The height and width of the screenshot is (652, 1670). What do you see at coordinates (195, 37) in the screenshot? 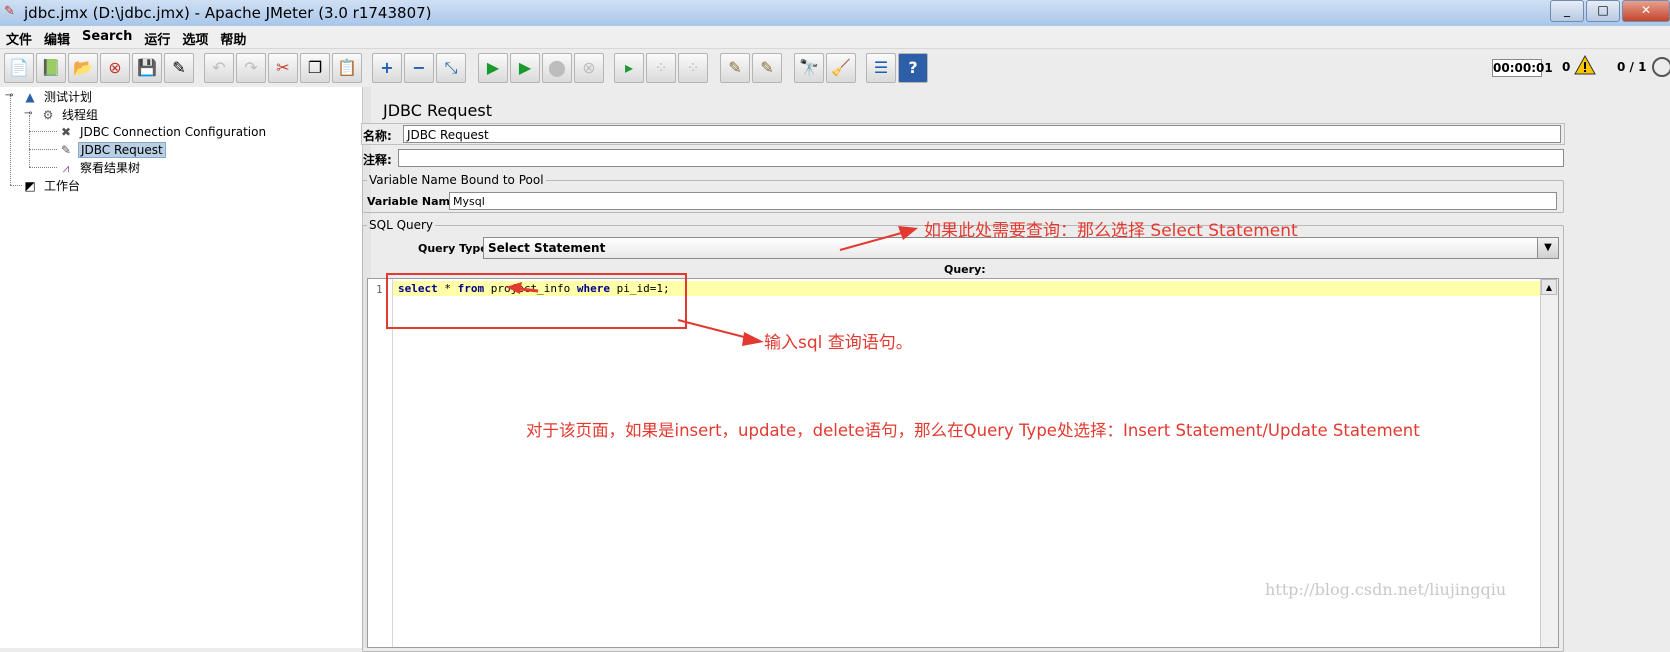
I see `menu-options: 选项` at bounding box center [195, 37].